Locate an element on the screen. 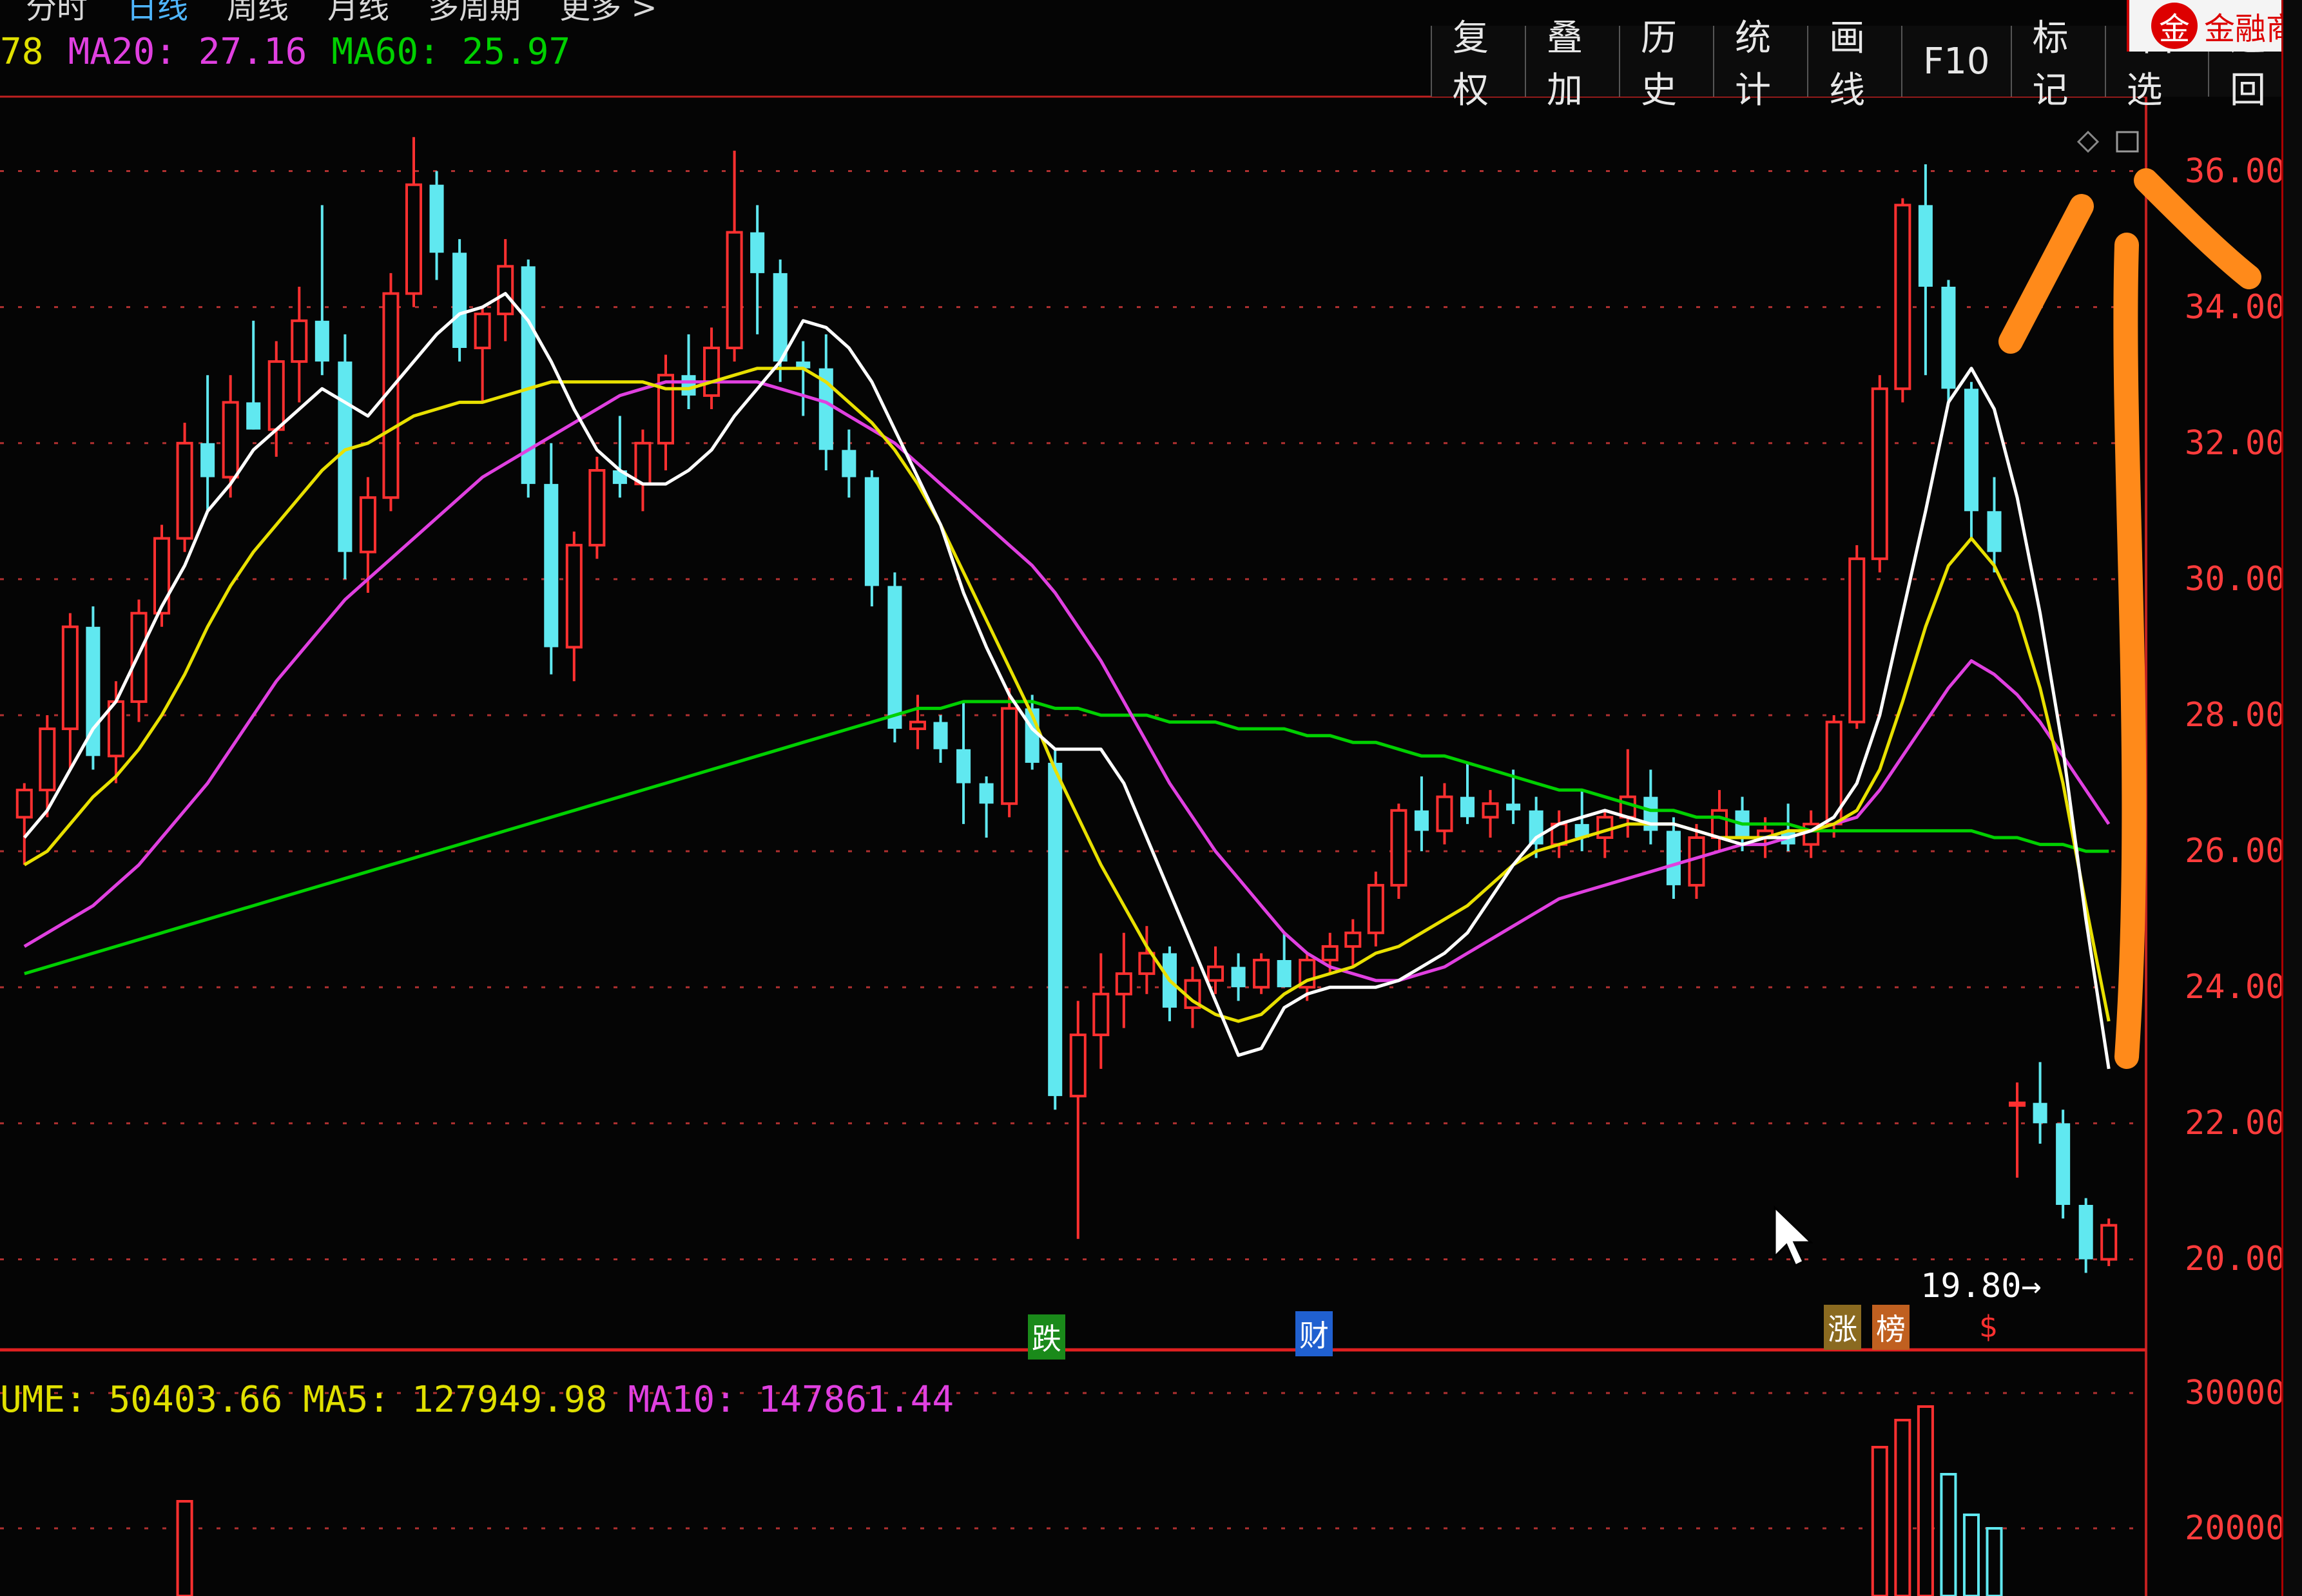  draw-line-button: 画线 is located at coordinates (1854, 64).